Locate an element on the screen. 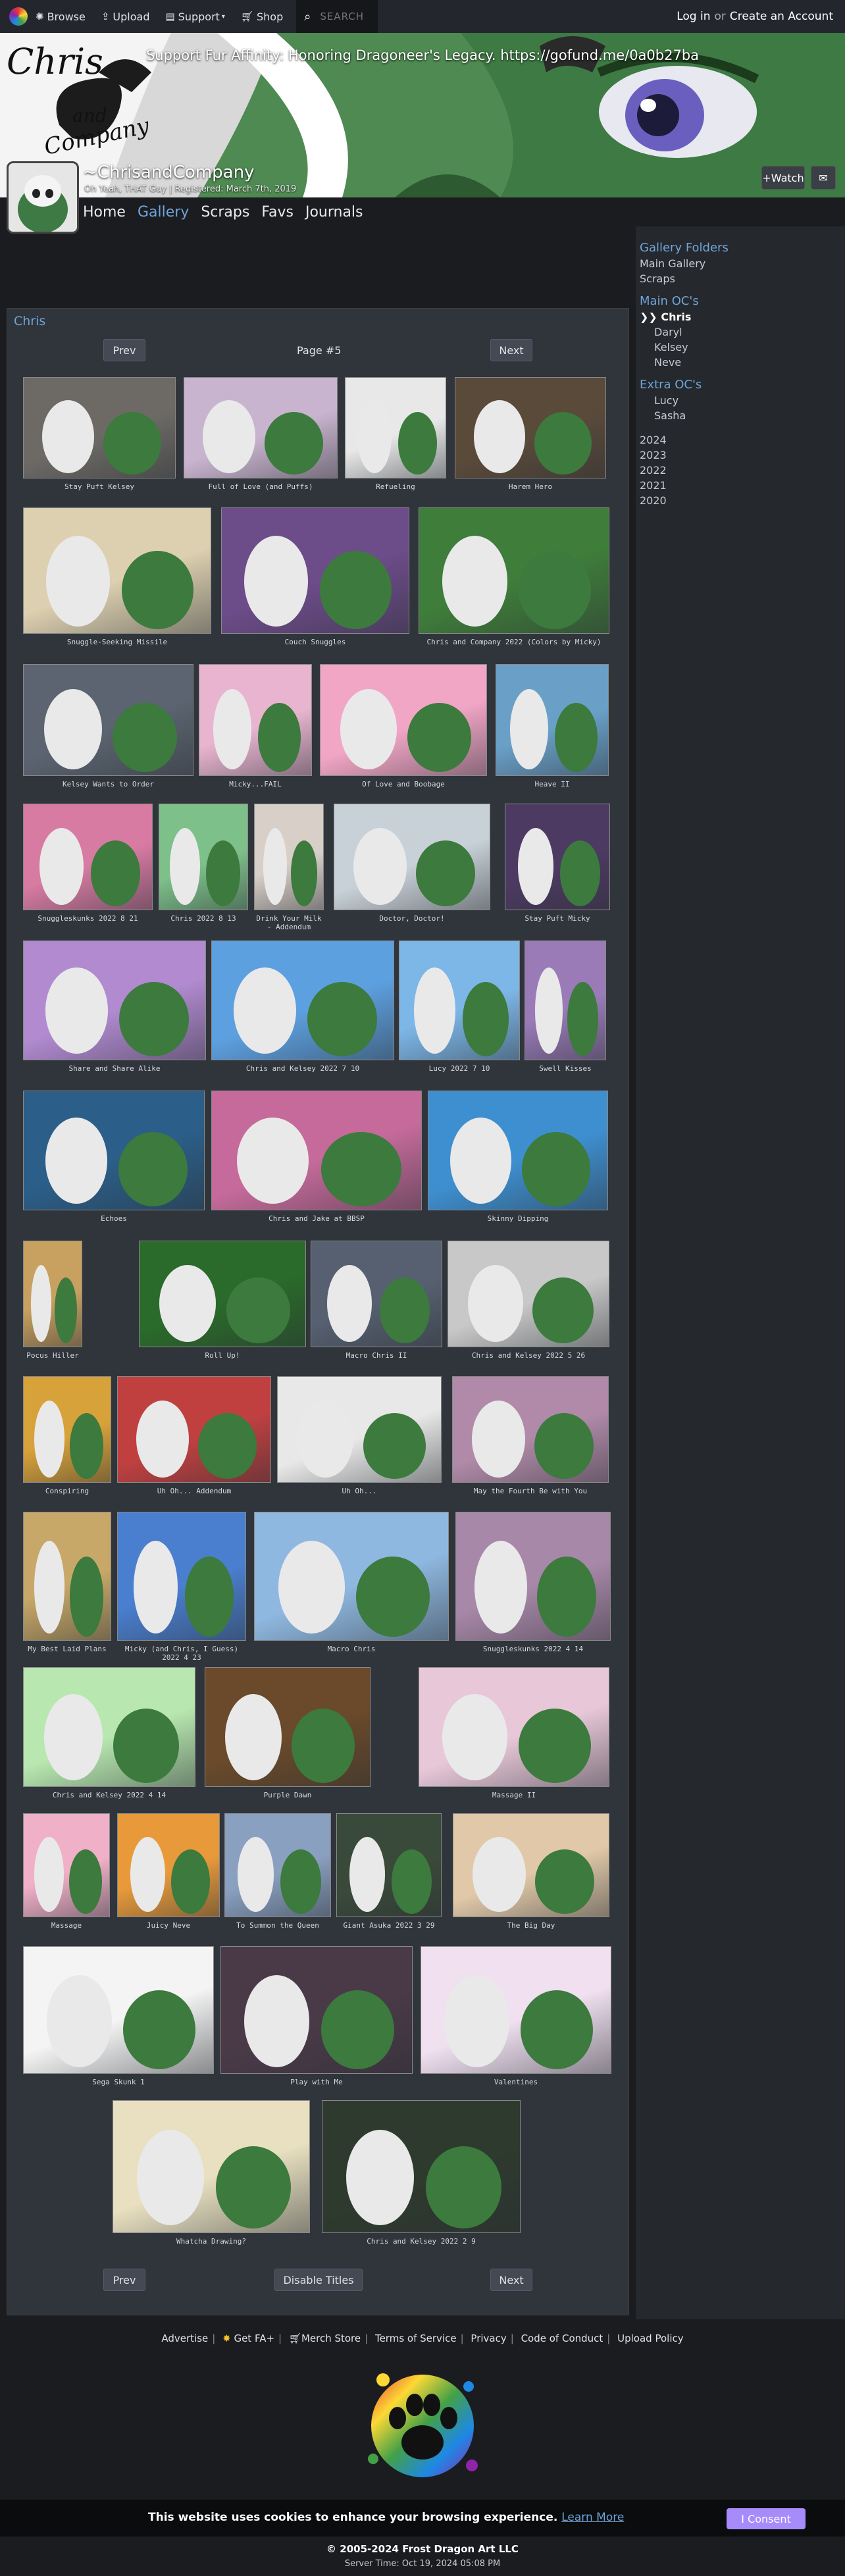 The height and width of the screenshot is (2576, 845). username: ~ChrisandCompany is located at coordinates (168, 172).